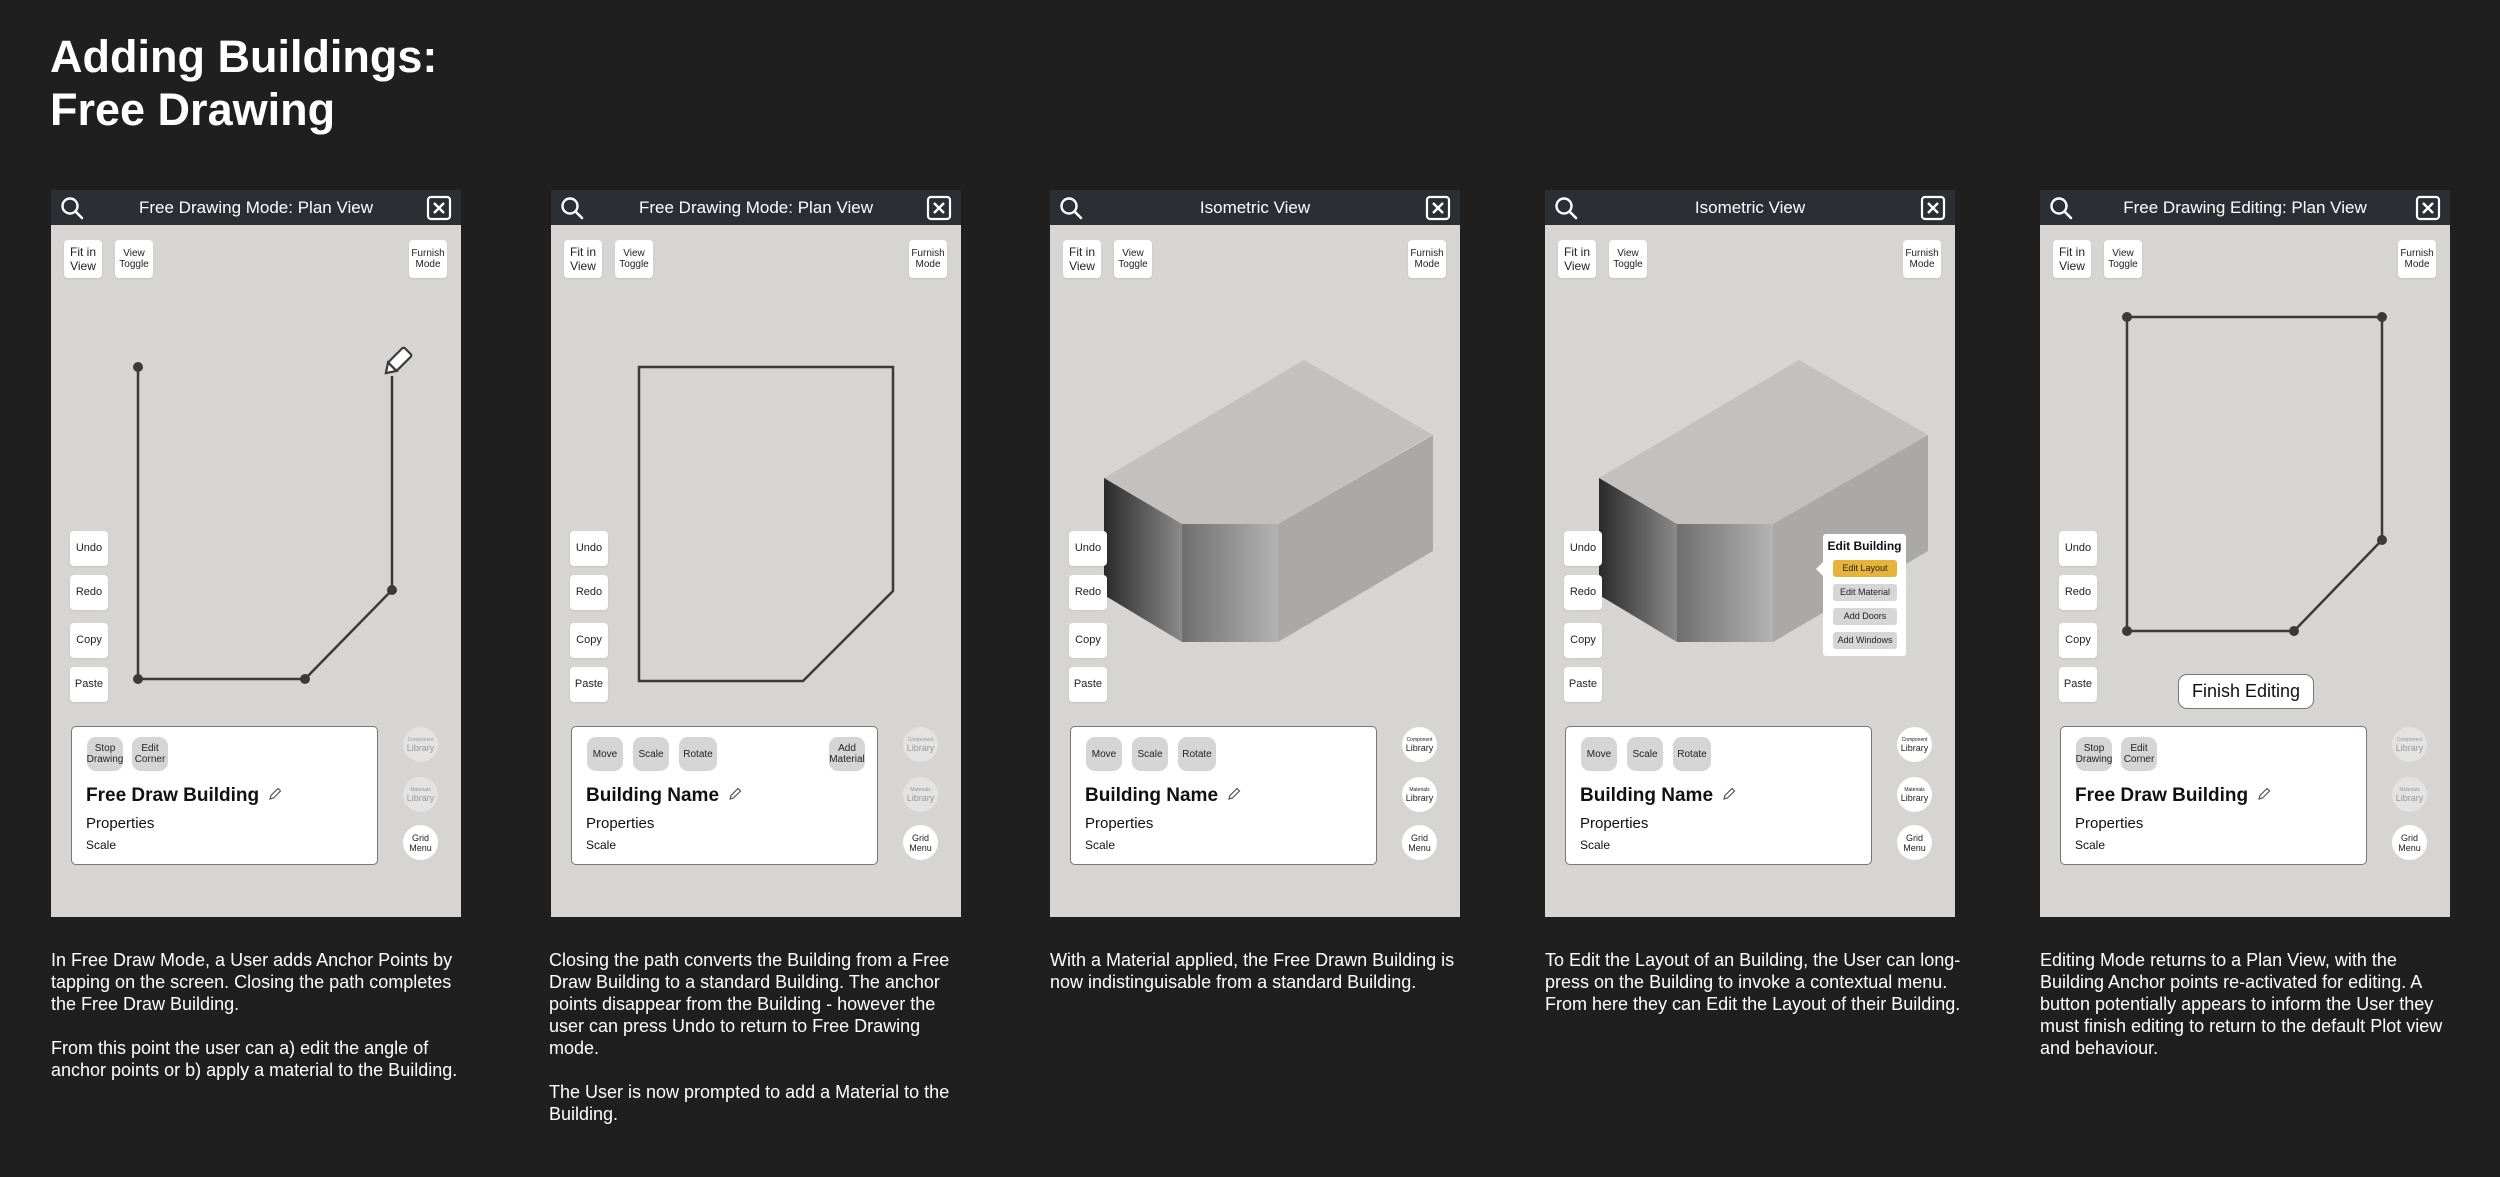  I want to click on pencil-icon, so click(398, 360).